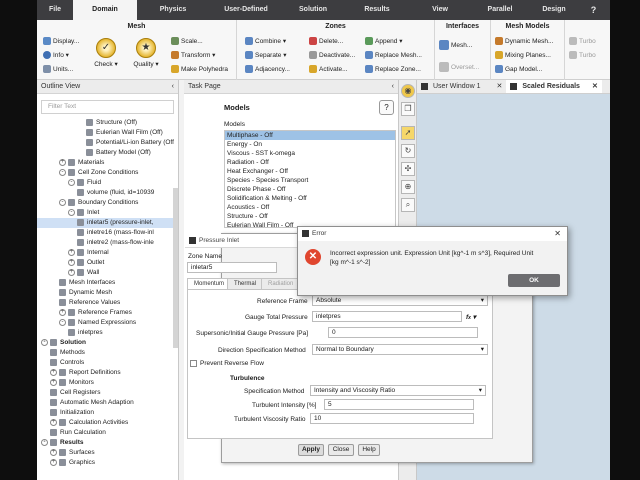 This screenshot has height=480, width=640. I want to click on tree-item: + Reference Frames, so click(107, 313).